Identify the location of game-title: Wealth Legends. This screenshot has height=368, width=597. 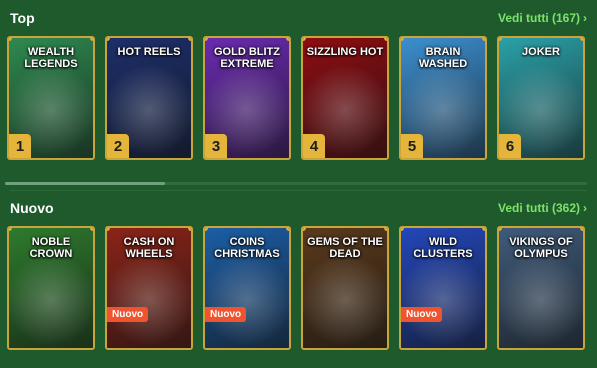
(51, 58).